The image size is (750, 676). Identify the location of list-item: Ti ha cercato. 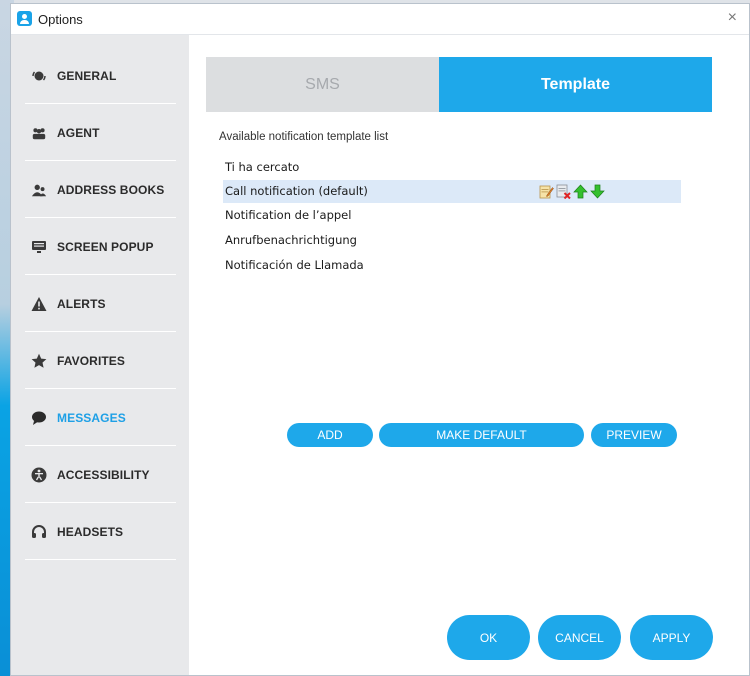
(452, 167).